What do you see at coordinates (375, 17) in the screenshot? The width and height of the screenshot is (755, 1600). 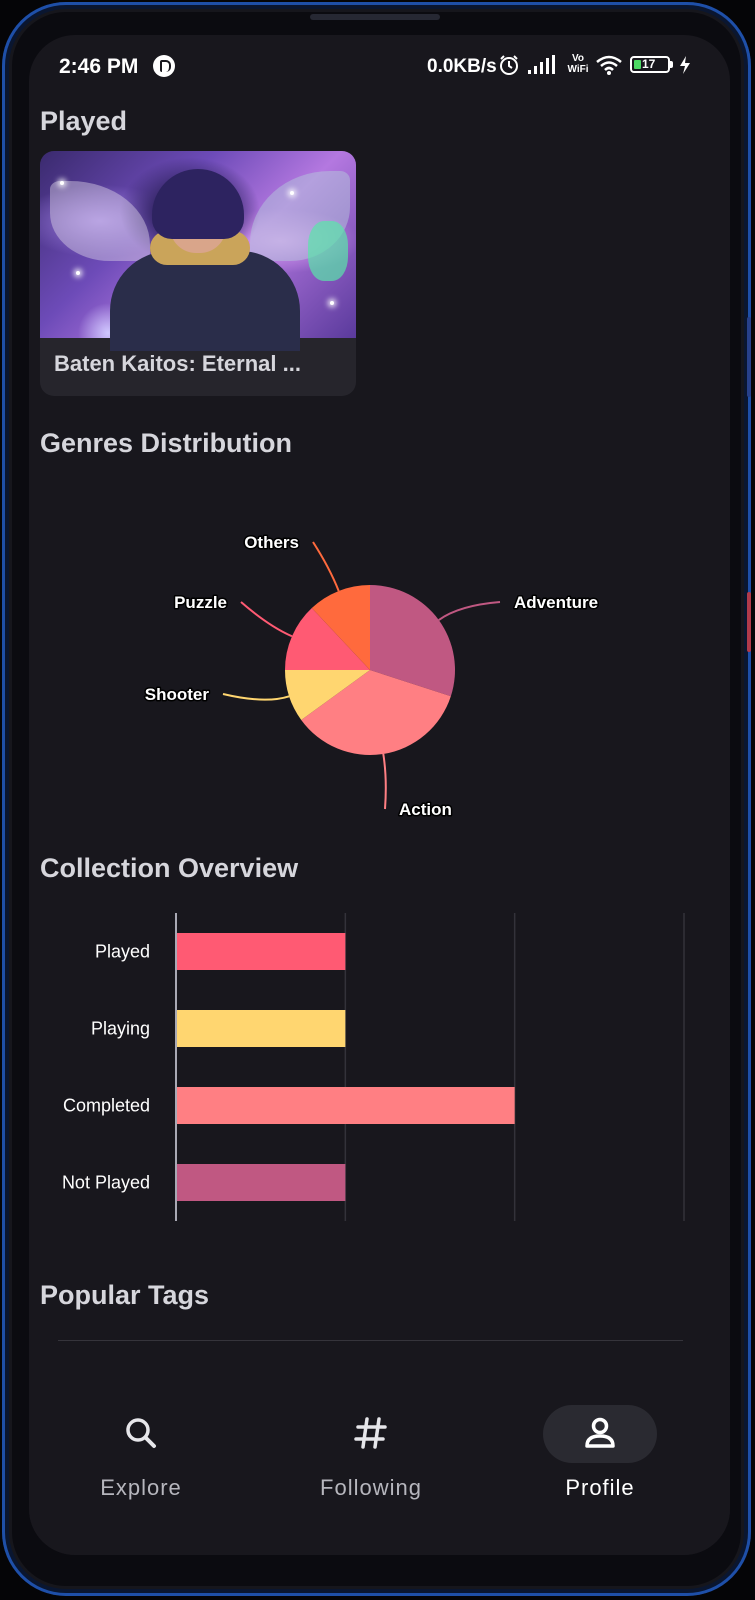 I see `earpiece` at bounding box center [375, 17].